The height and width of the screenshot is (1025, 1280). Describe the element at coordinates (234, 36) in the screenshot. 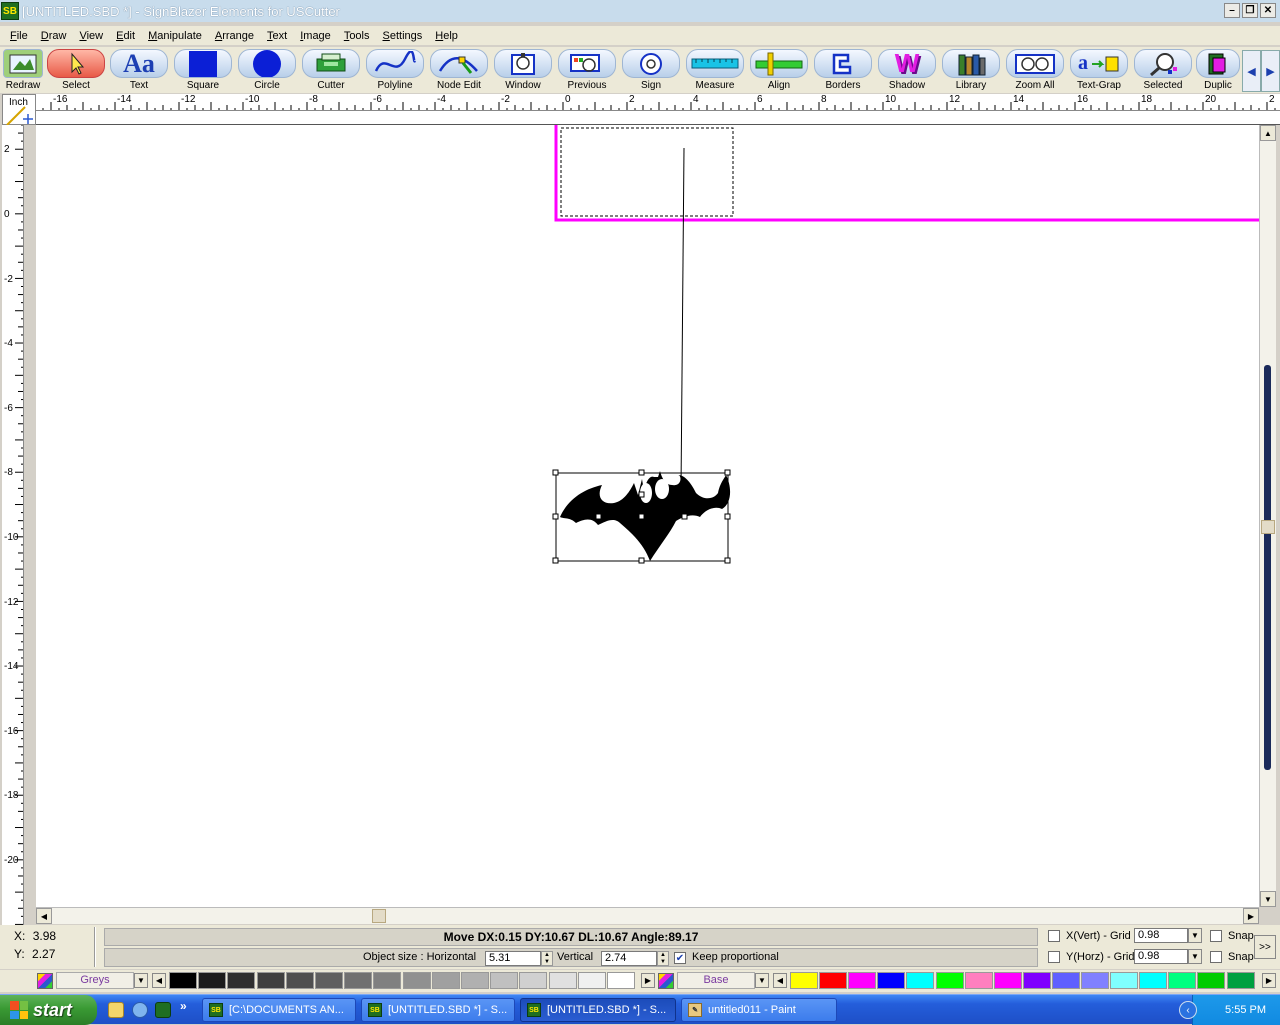

I see `menu-arrange: Arrange` at that location.